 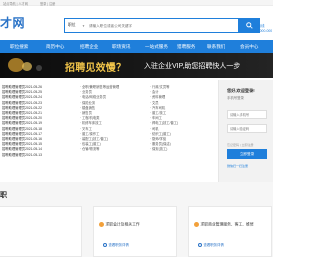 I want to click on nav-item-member: 会员中心, so click(x=249, y=47).